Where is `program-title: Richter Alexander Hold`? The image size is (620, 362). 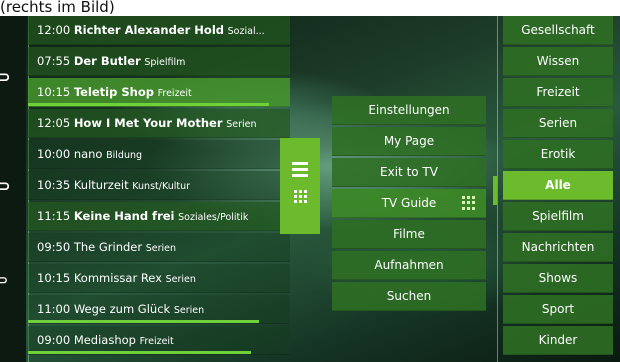 program-title: Richter Alexander Hold is located at coordinates (148, 30).